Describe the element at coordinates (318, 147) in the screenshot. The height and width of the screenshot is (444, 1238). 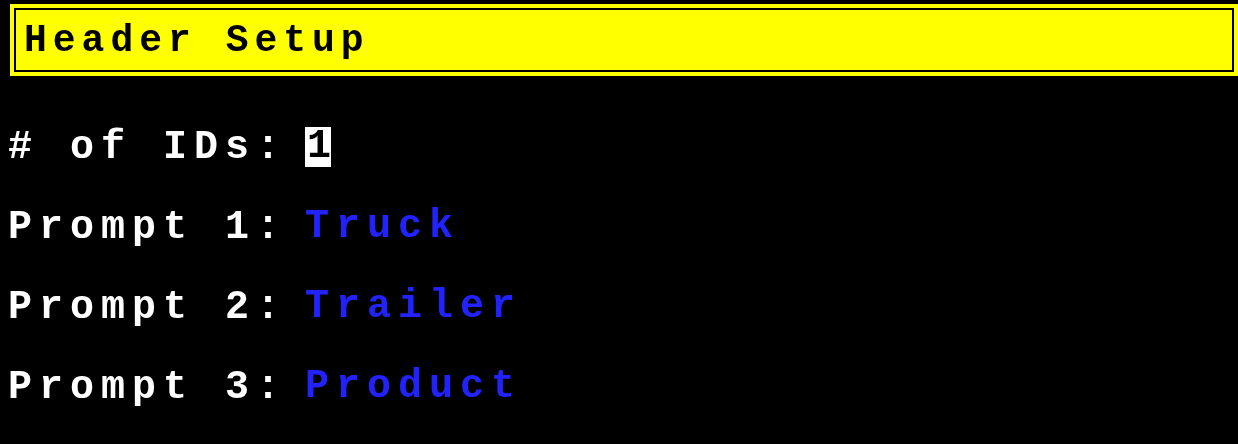
I see `id-count-field: 1` at that location.